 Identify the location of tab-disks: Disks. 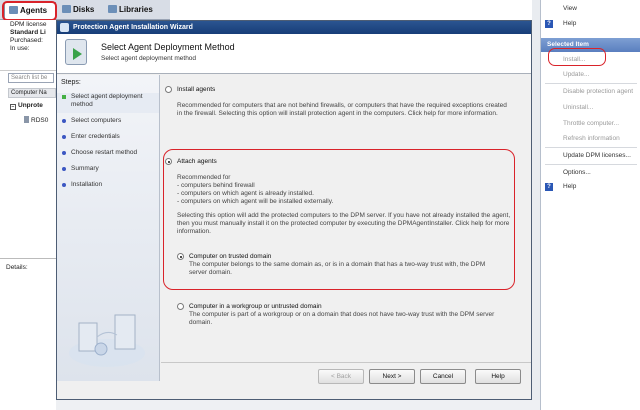
(80, 11).